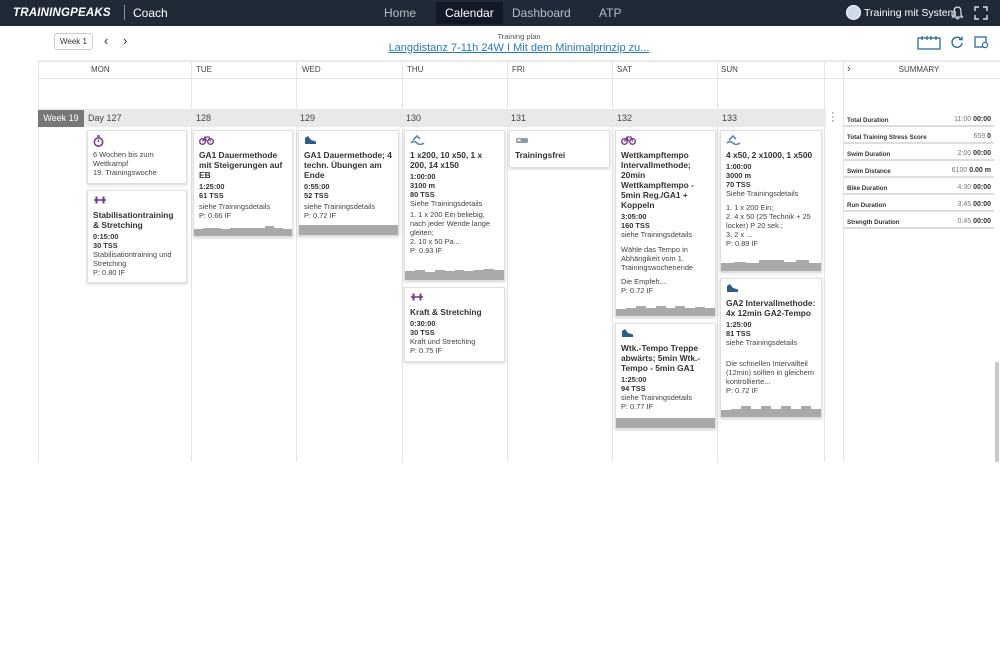 This screenshot has width=1000, height=667. What do you see at coordinates (610, 13) in the screenshot?
I see `nav-atp: ATP` at bounding box center [610, 13].